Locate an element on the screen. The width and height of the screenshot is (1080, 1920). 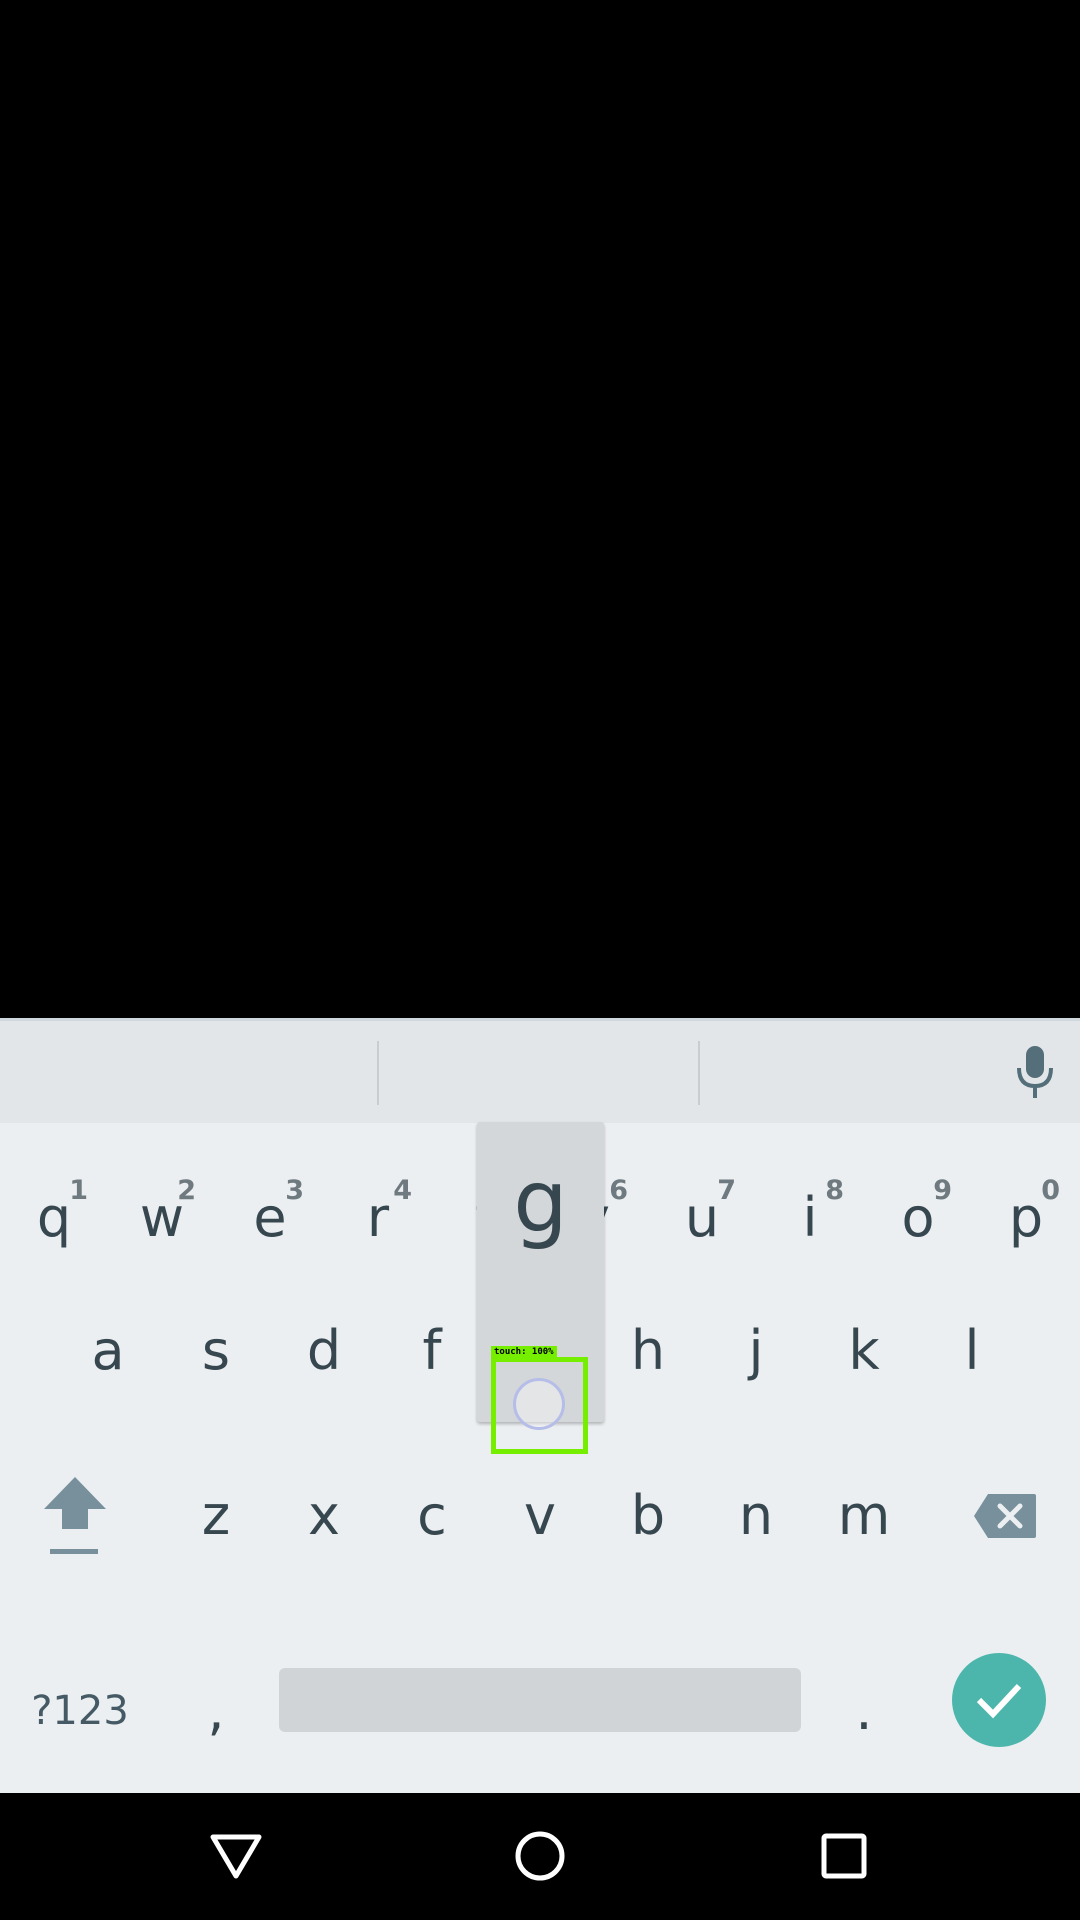
key-label: o is located at coordinates (918, 1217).